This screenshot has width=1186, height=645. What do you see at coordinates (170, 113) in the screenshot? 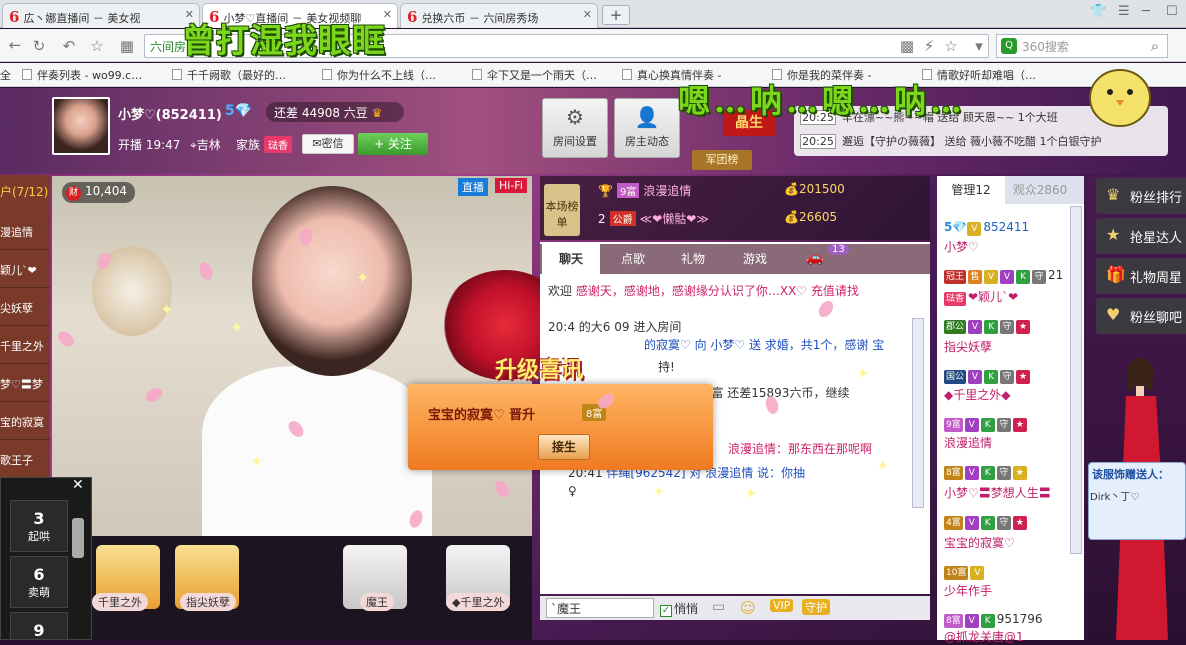
I see `host-name: 小梦♡(852411)` at bounding box center [170, 113].